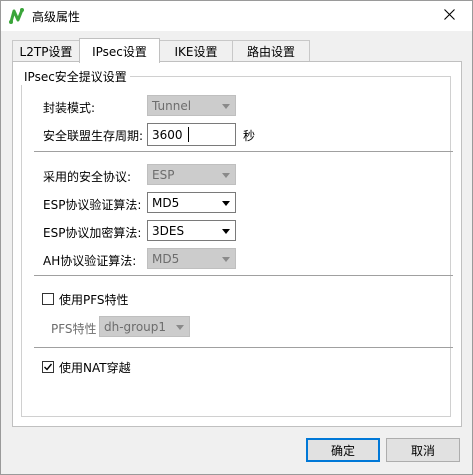 The height and width of the screenshot is (475, 473). What do you see at coordinates (95, 368) in the screenshot?
I see `use-nat-label: 使用NAT穿越` at bounding box center [95, 368].